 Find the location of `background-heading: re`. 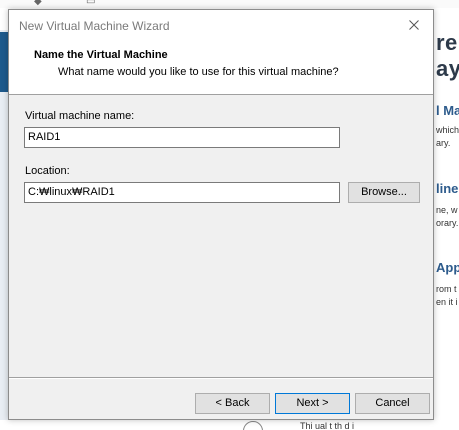

background-heading: re is located at coordinates (447, 42).